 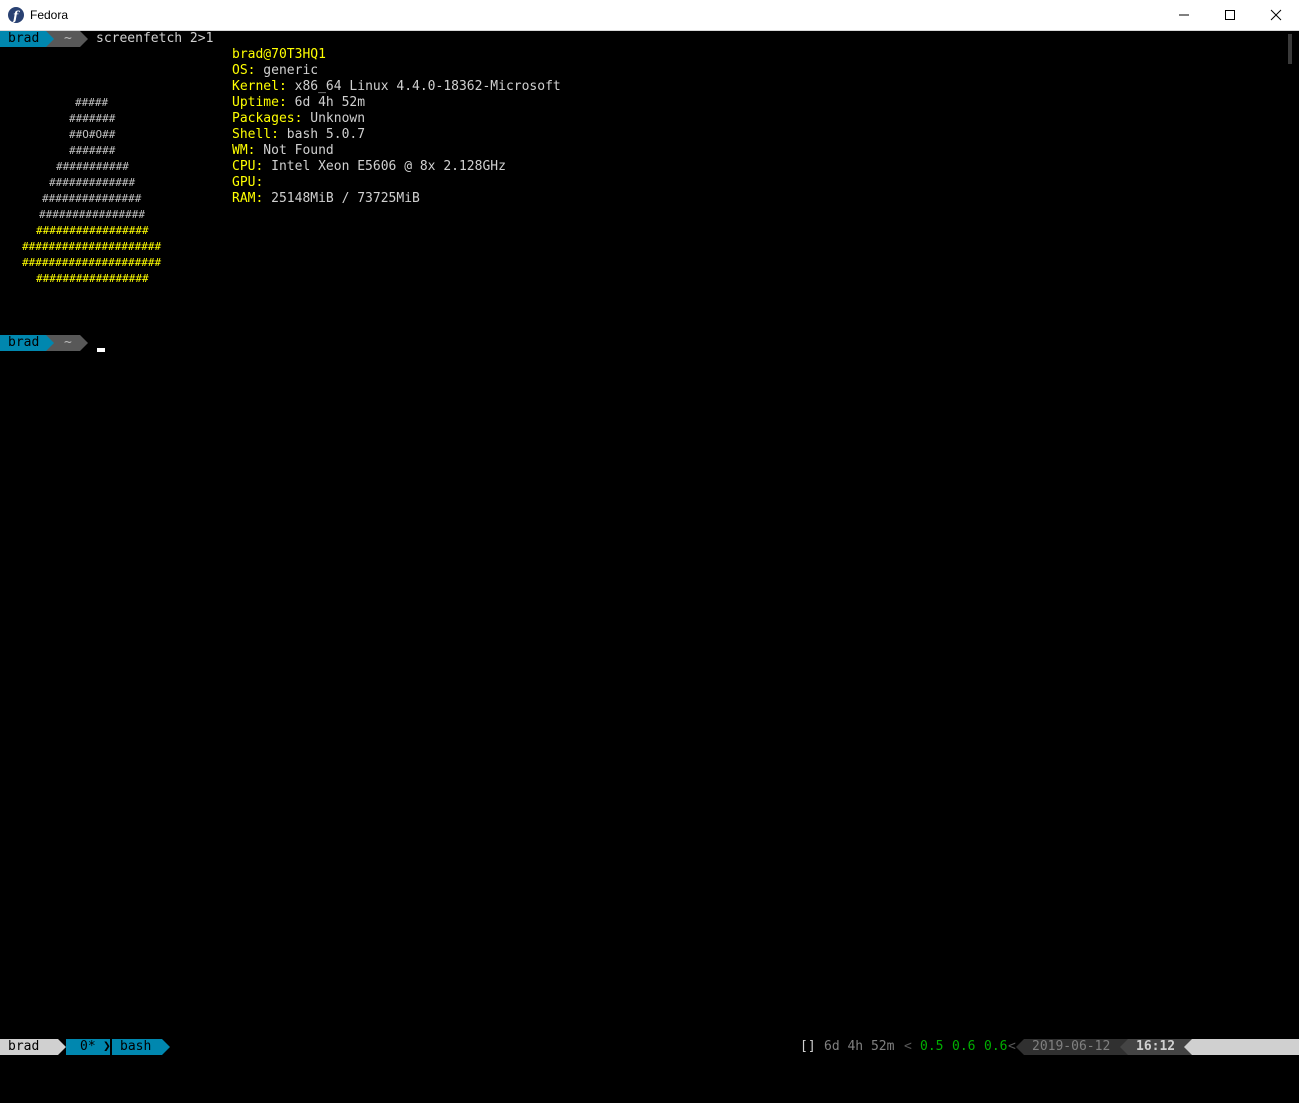 What do you see at coordinates (423, 86) in the screenshot?
I see `info-value: x86_64 Linux 4.4.0-18362-Microsoft` at bounding box center [423, 86].